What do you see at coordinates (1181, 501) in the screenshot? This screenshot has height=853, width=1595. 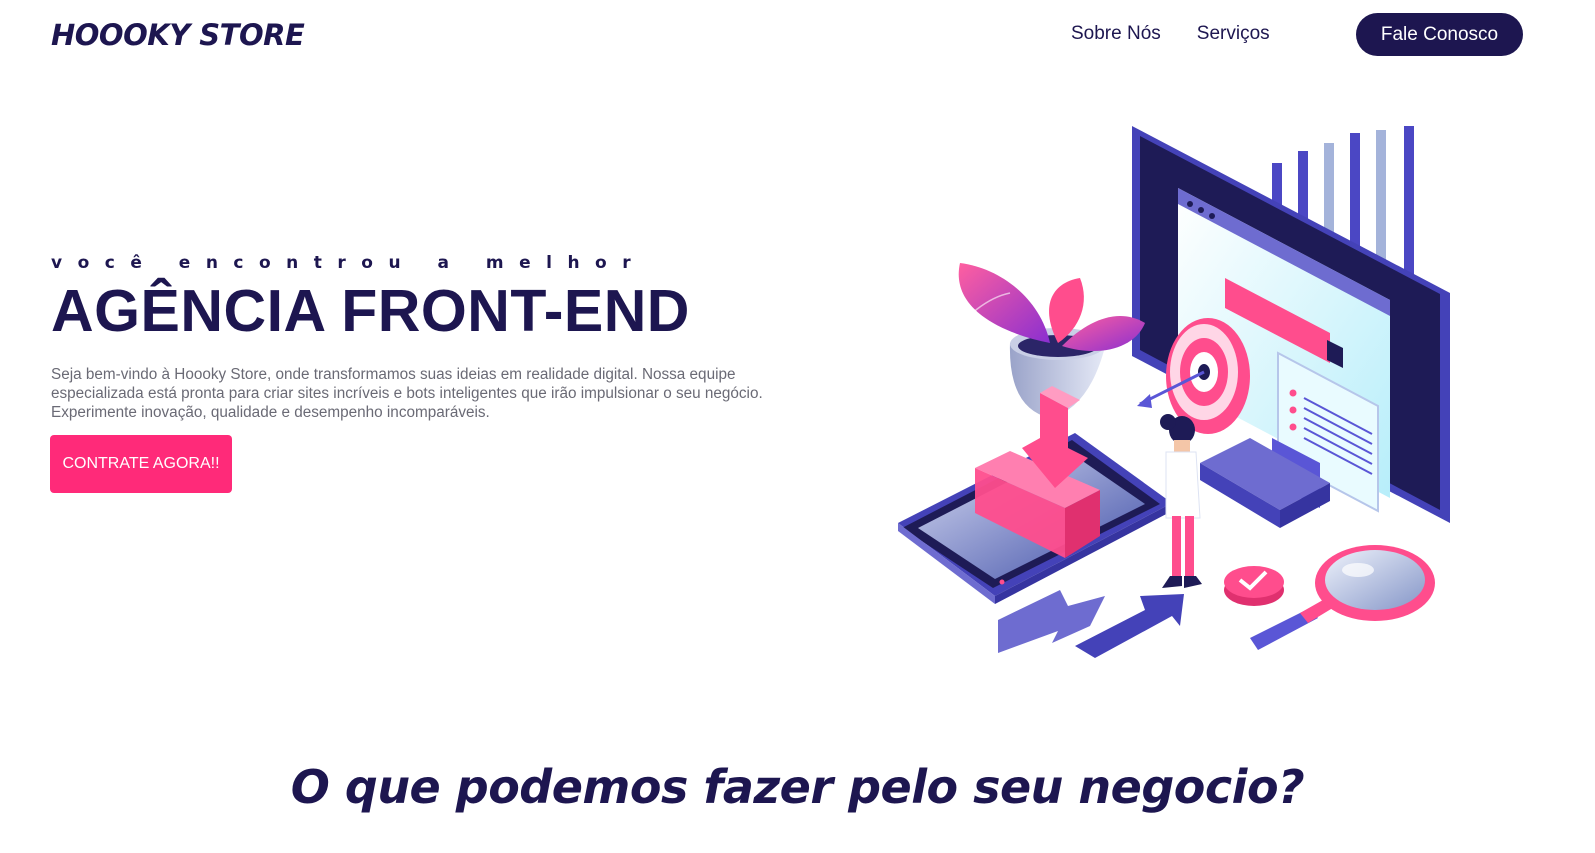 I see `person-graphic` at bounding box center [1181, 501].